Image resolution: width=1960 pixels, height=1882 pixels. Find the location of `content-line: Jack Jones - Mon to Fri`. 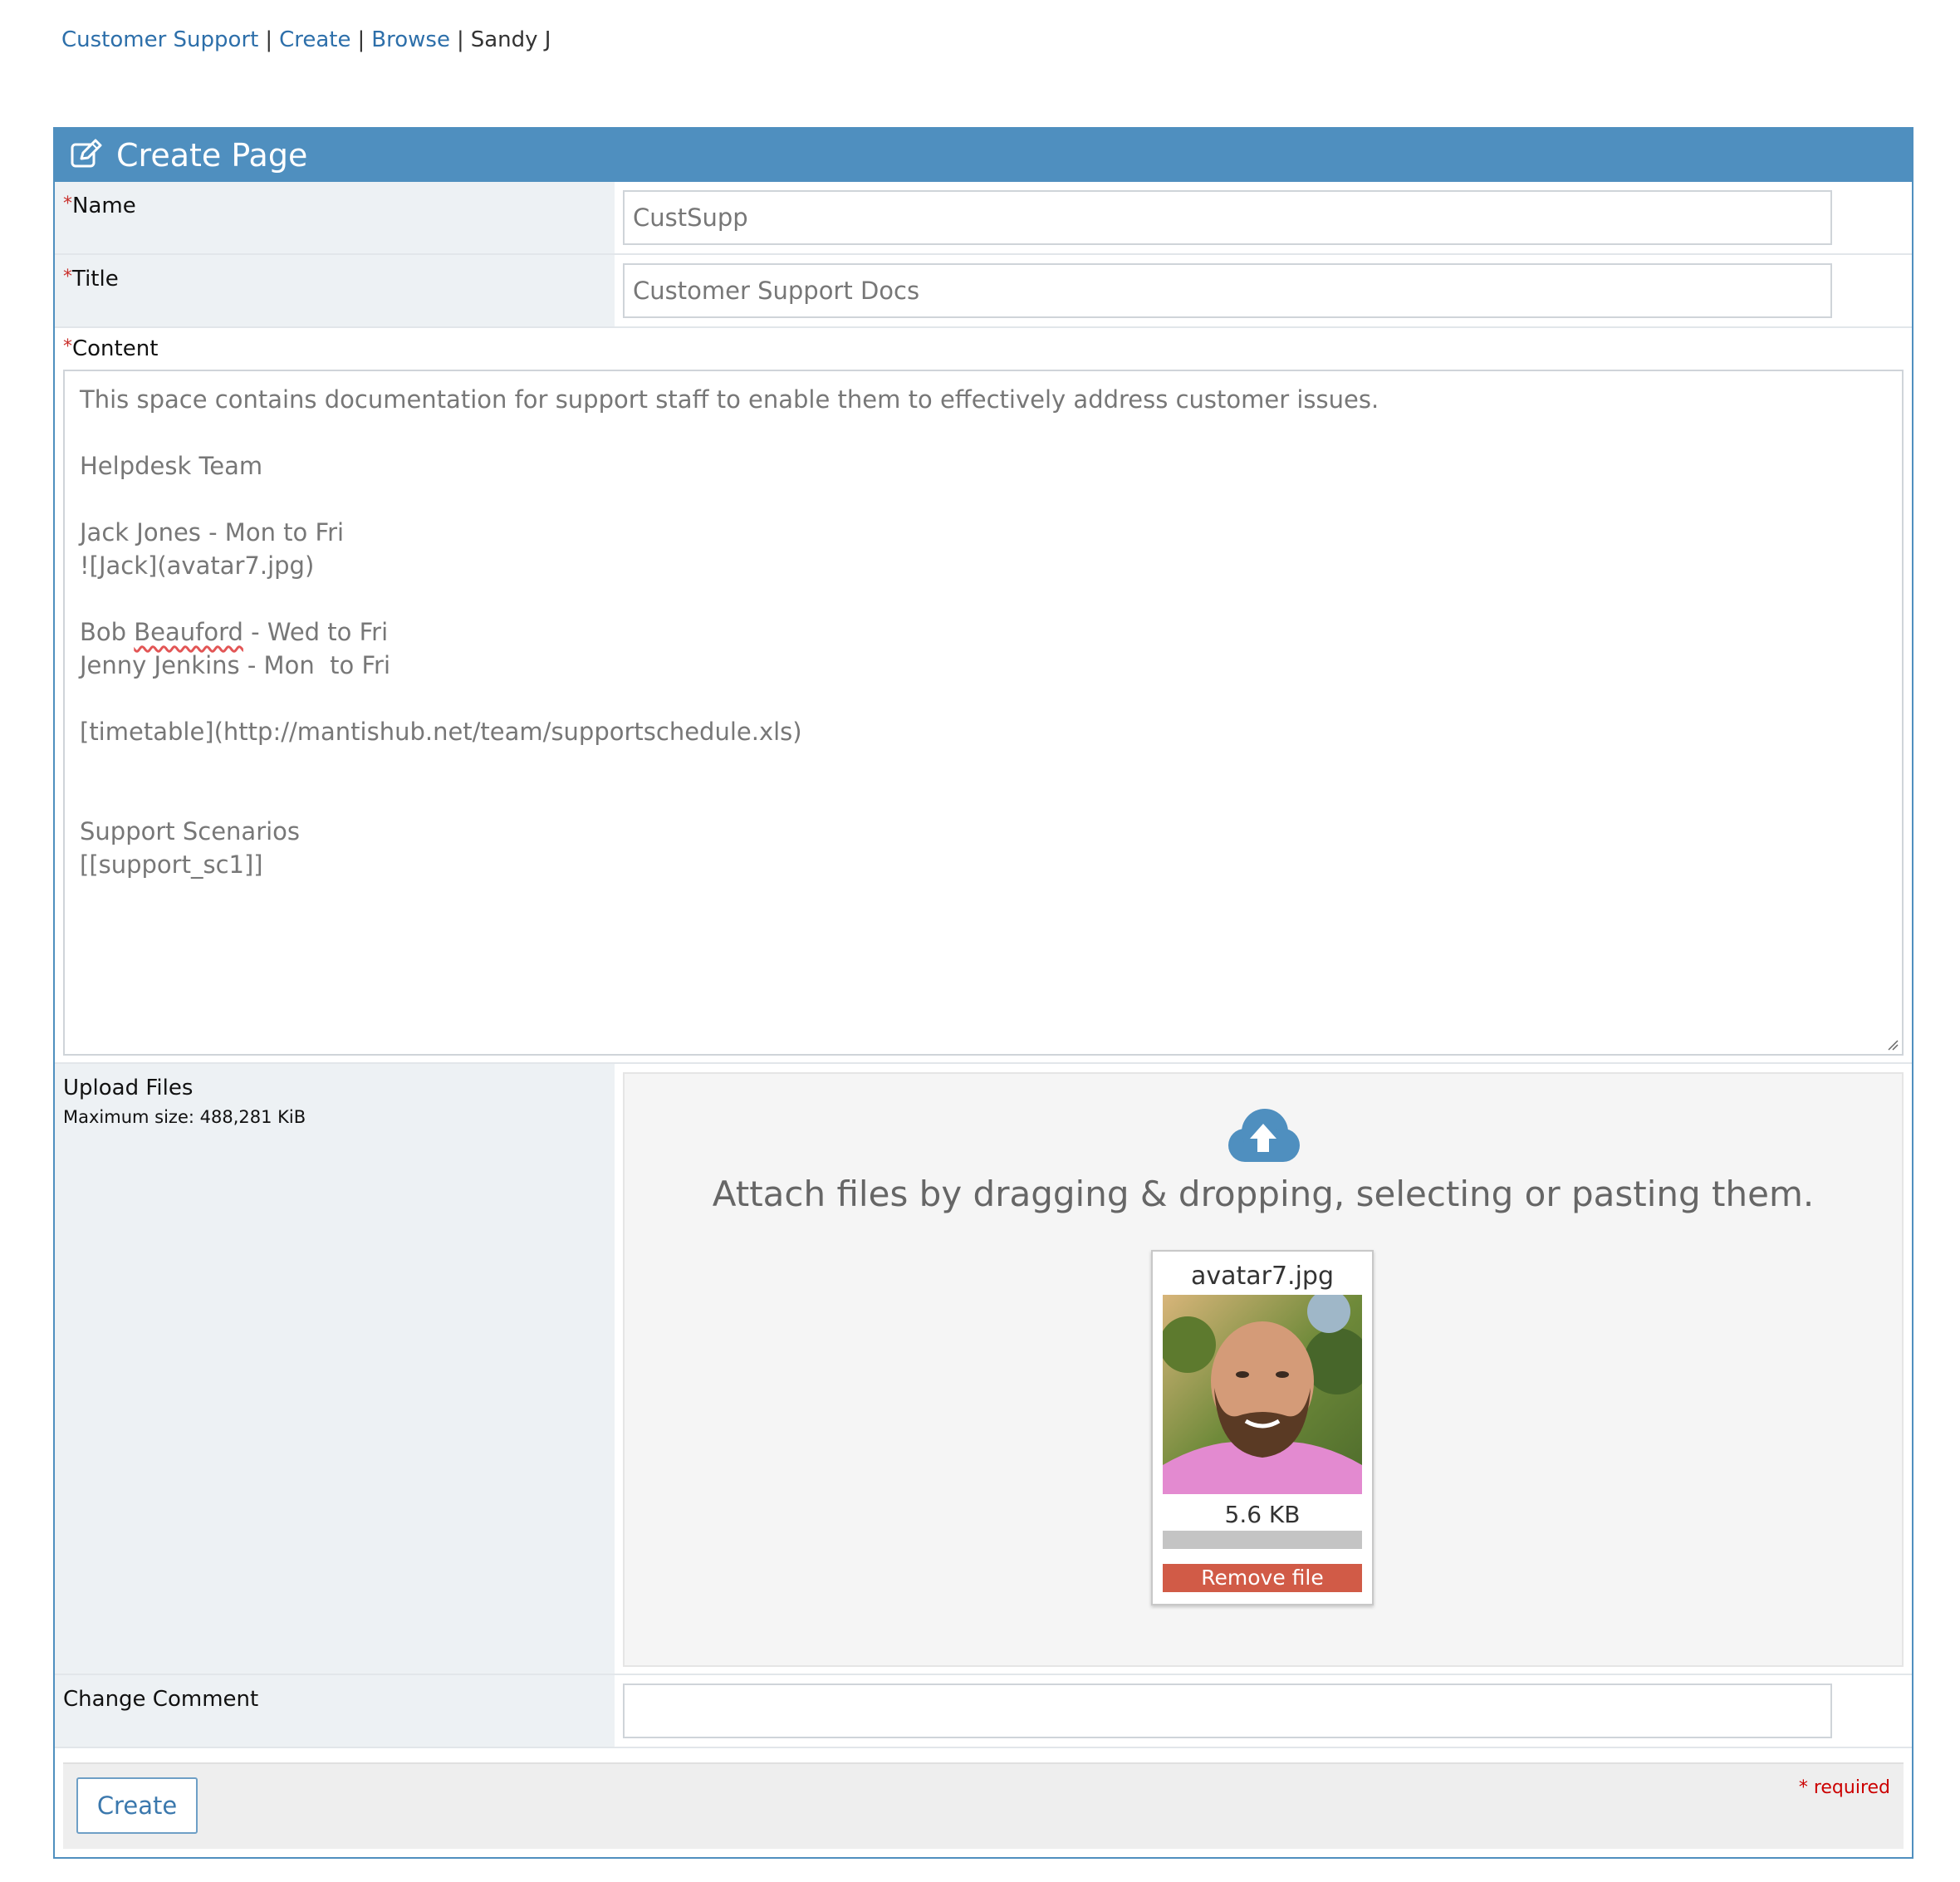

content-line: Jack Jones - Mon to Fri is located at coordinates (212, 532).